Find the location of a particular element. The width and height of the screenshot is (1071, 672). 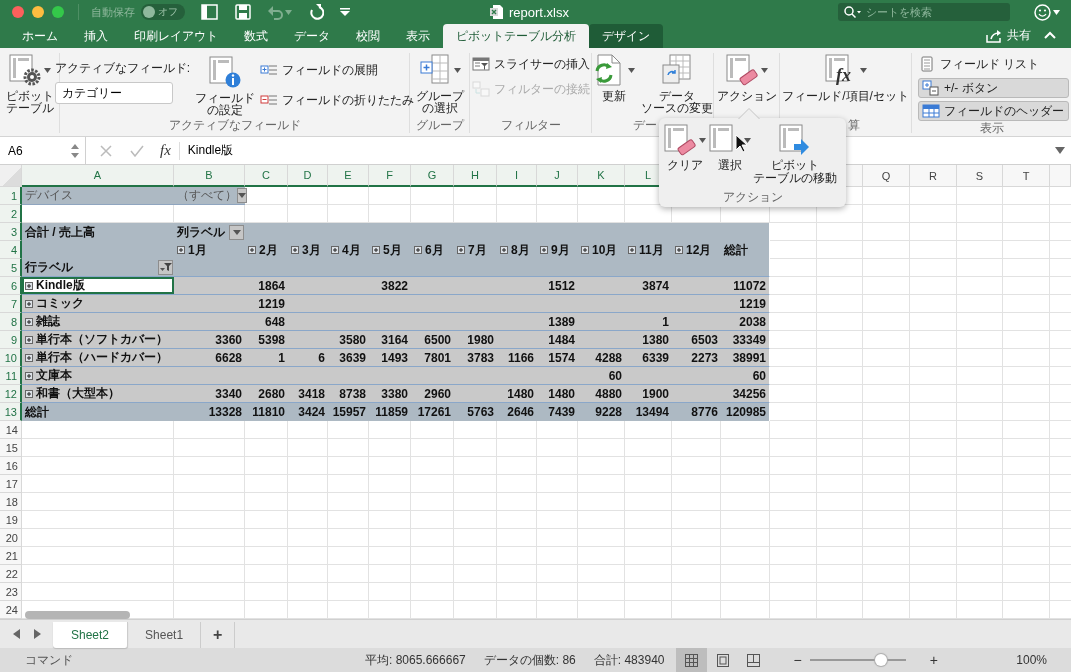

status-average: 平均: 8065.666667 is located at coordinates (415, 660).